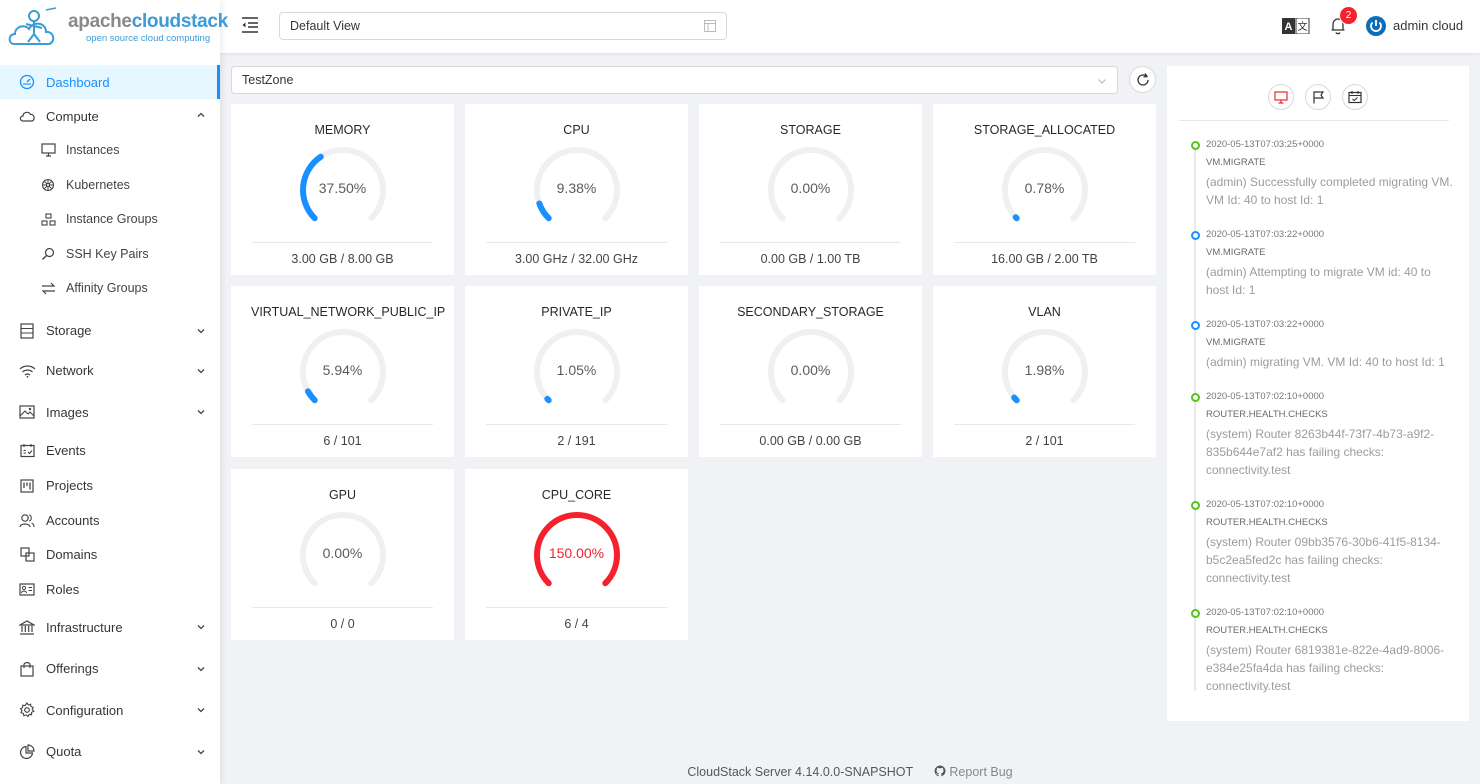 The image size is (1480, 784). Describe the element at coordinates (27, 486) in the screenshot. I see `project-icon` at that location.